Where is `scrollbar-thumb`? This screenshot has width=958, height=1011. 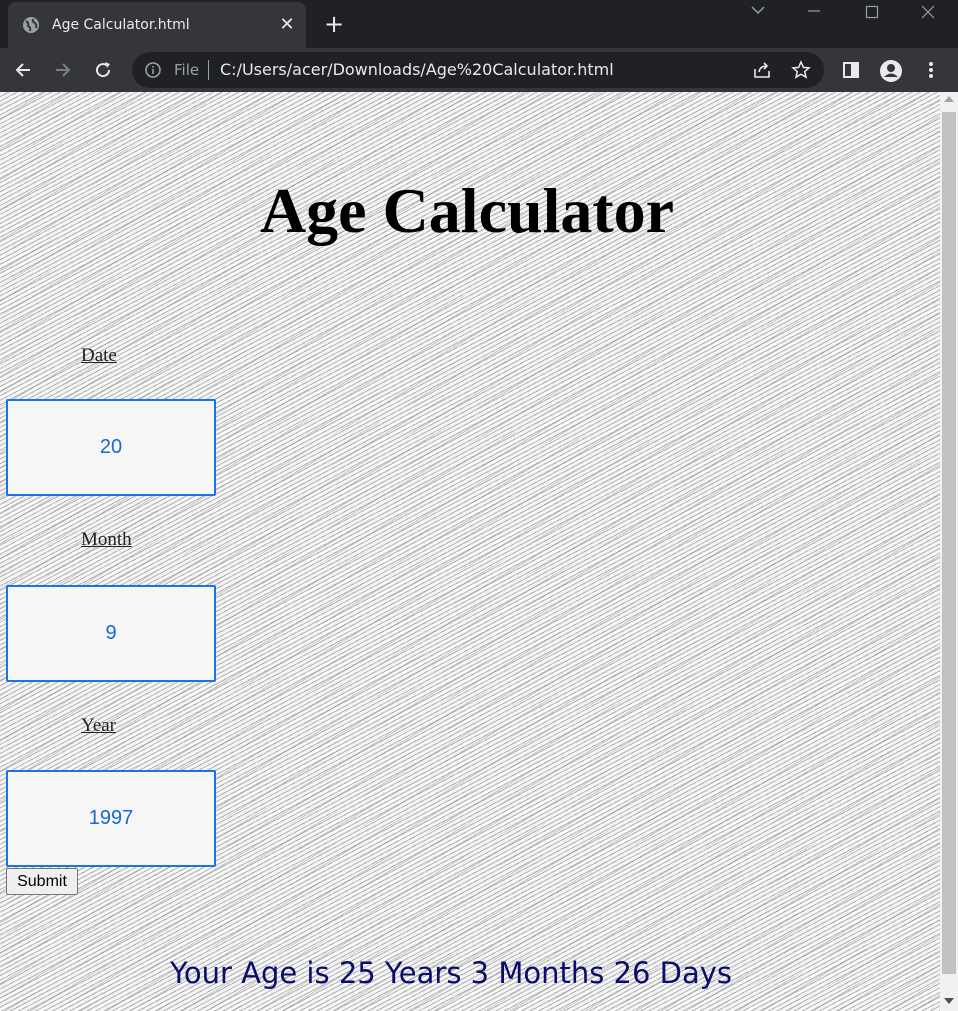 scrollbar-thumb is located at coordinates (949, 543).